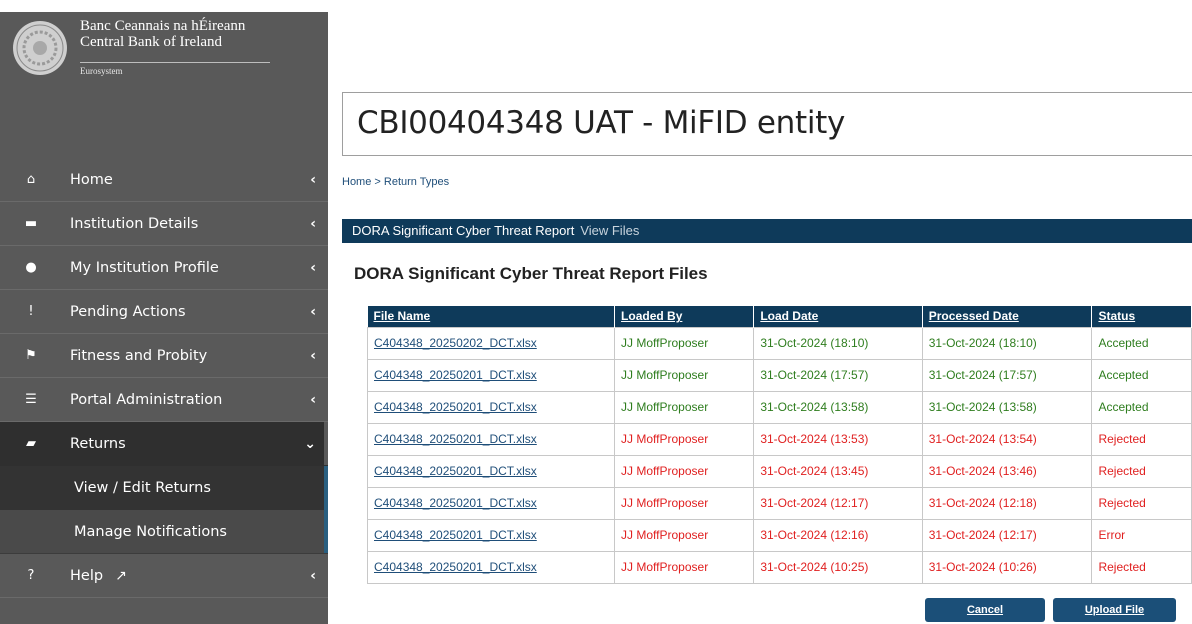  I want to click on processed-date-cell: 31-Oct-2024 (13:54), so click(1007, 439).